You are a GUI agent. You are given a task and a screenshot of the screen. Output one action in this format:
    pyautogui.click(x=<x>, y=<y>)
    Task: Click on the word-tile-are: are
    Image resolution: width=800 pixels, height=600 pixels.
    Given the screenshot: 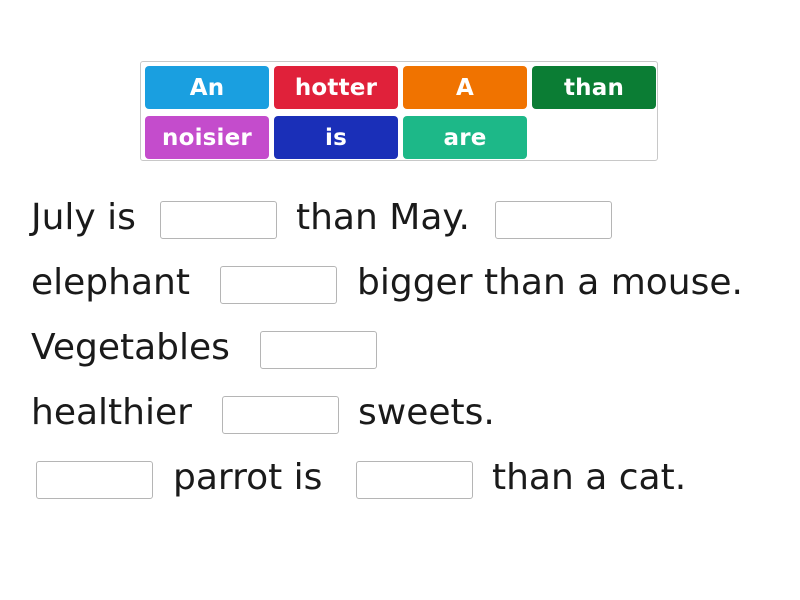 What is the action you would take?
    pyautogui.click(x=465, y=137)
    